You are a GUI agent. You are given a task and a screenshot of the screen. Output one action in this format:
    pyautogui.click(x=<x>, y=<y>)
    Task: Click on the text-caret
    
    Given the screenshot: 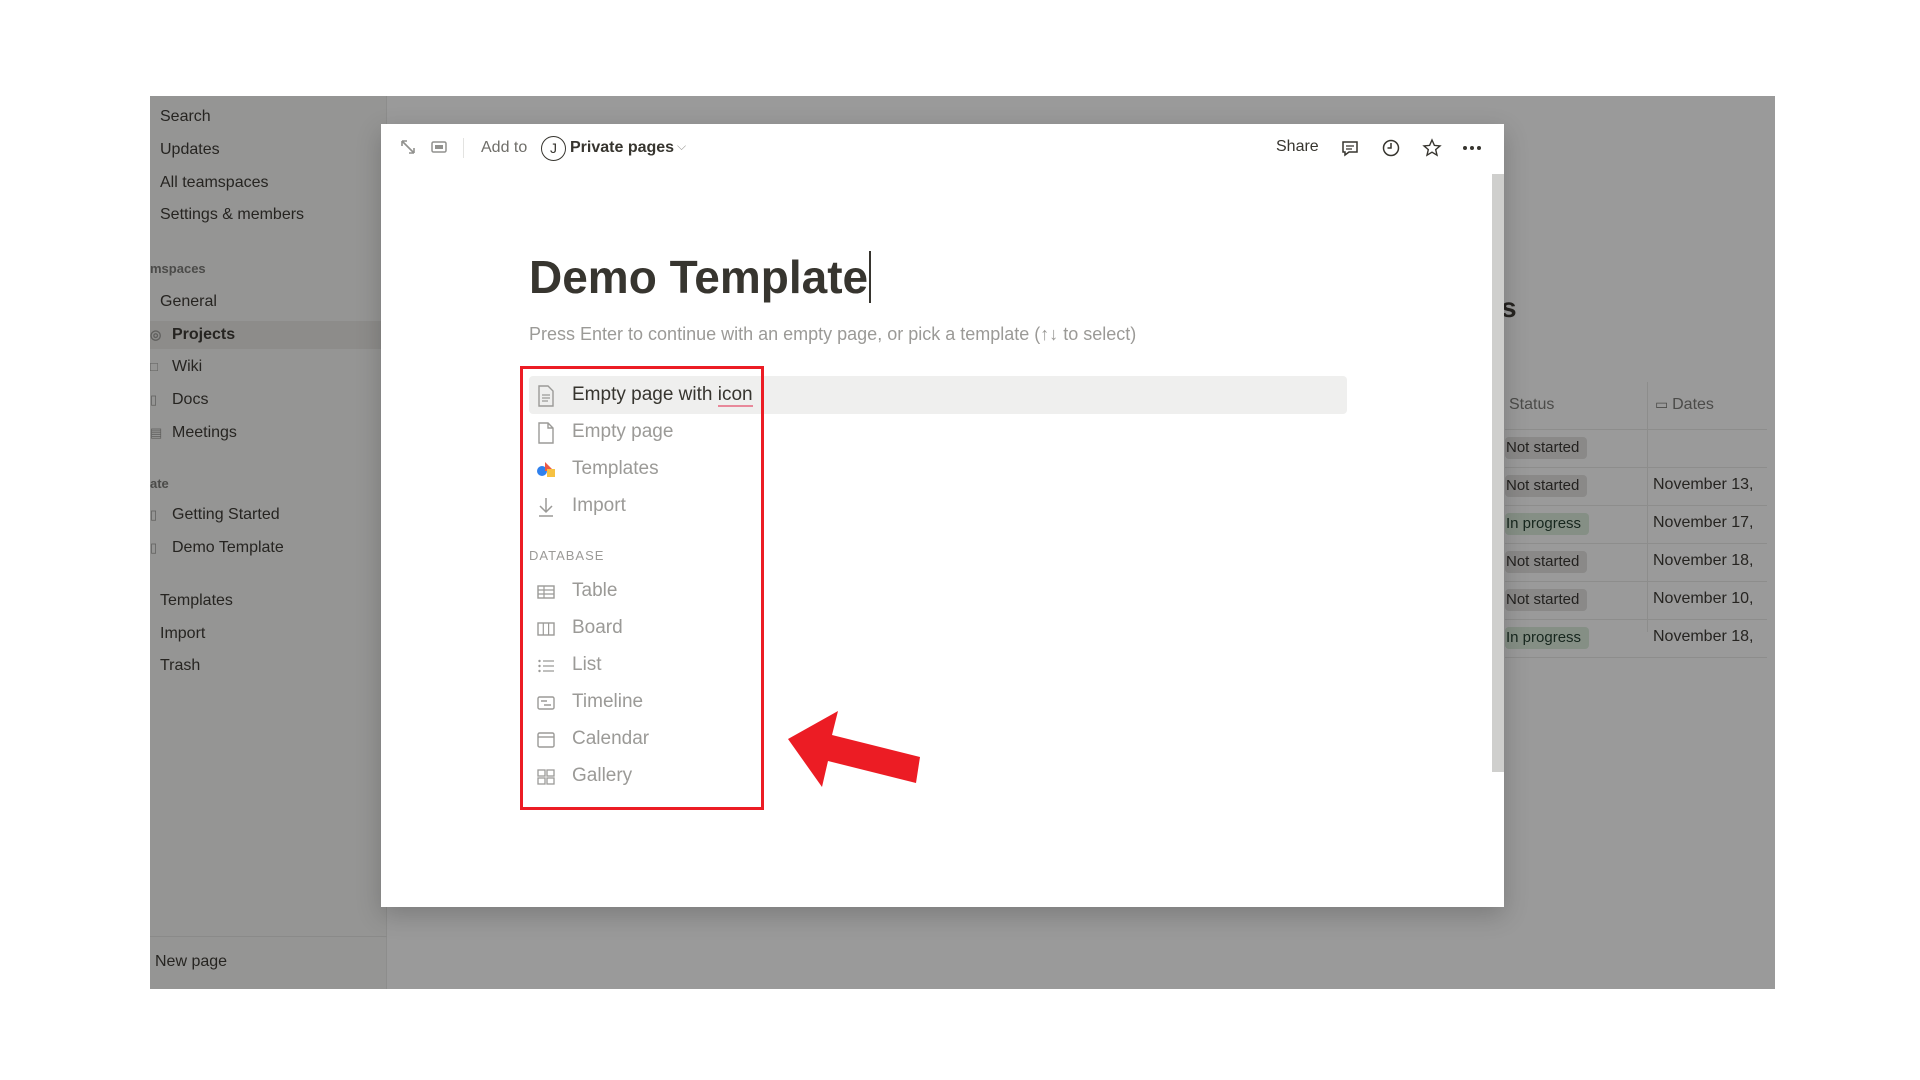 What is the action you would take?
    pyautogui.click(x=870, y=276)
    